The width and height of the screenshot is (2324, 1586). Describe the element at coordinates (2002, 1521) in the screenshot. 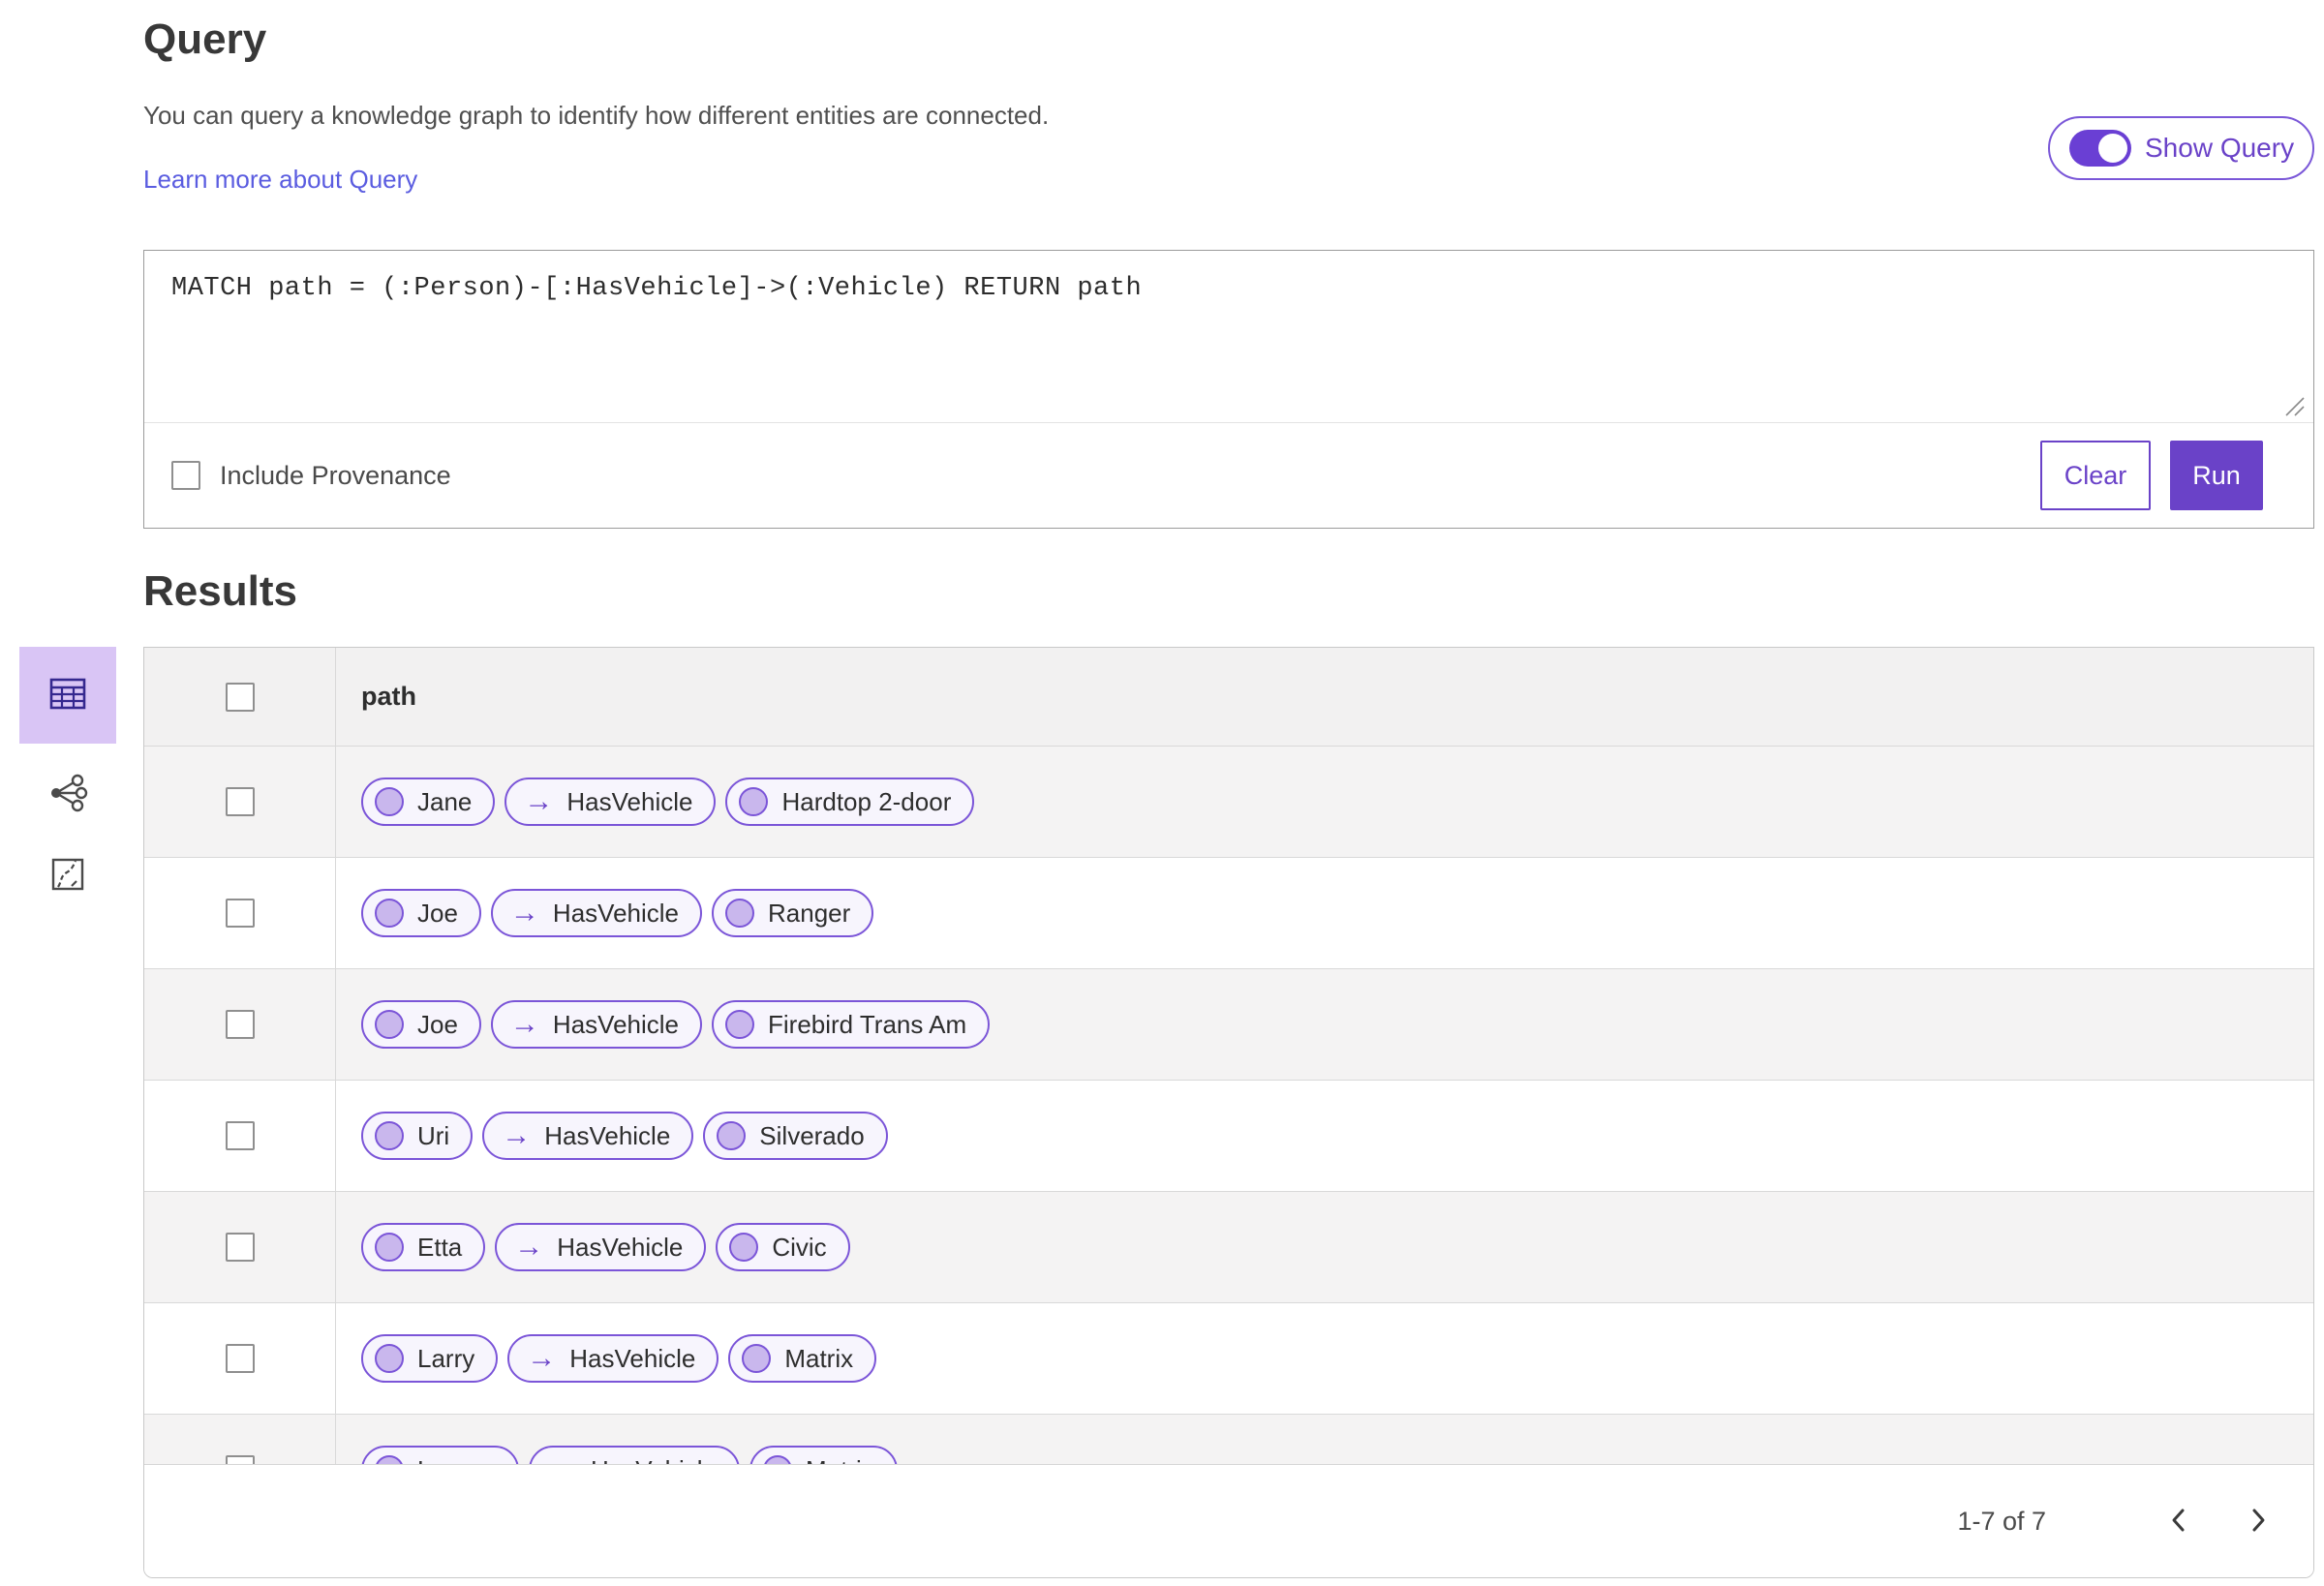

I see `pagination-range: 1-7 of 7` at that location.